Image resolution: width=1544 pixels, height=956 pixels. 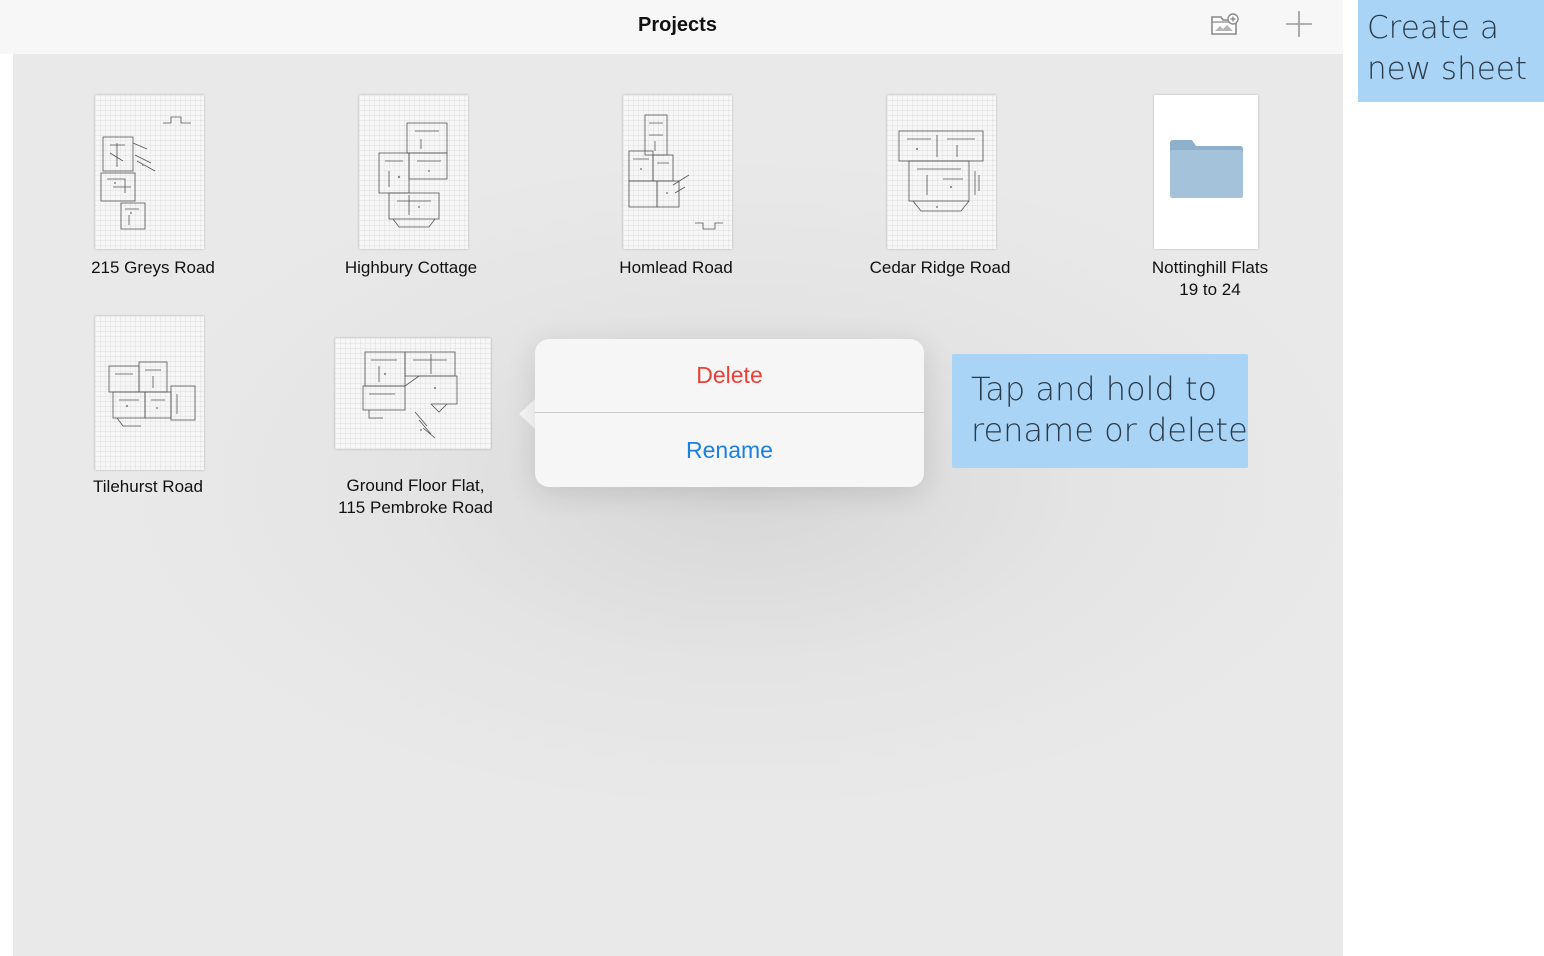 I want to click on project-tile: 215 Greys Road, so click(x=153, y=194).